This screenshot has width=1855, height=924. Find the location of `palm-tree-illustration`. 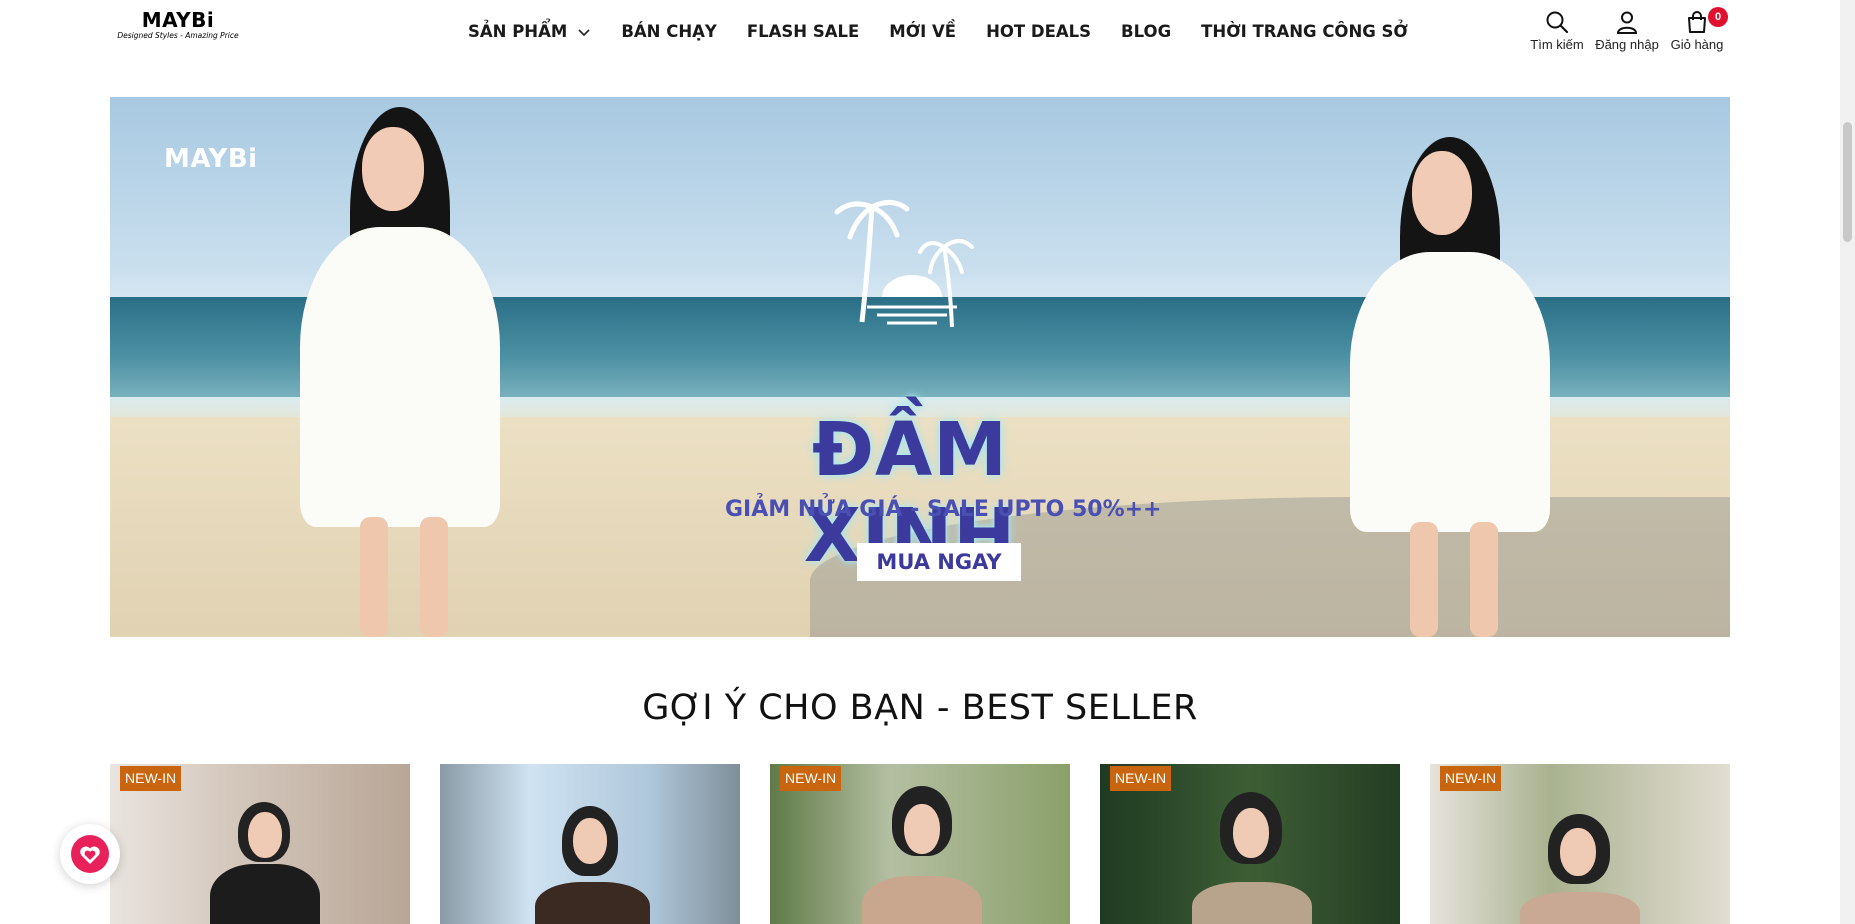

palm-tree-illustration is located at coordinates (904, 264).